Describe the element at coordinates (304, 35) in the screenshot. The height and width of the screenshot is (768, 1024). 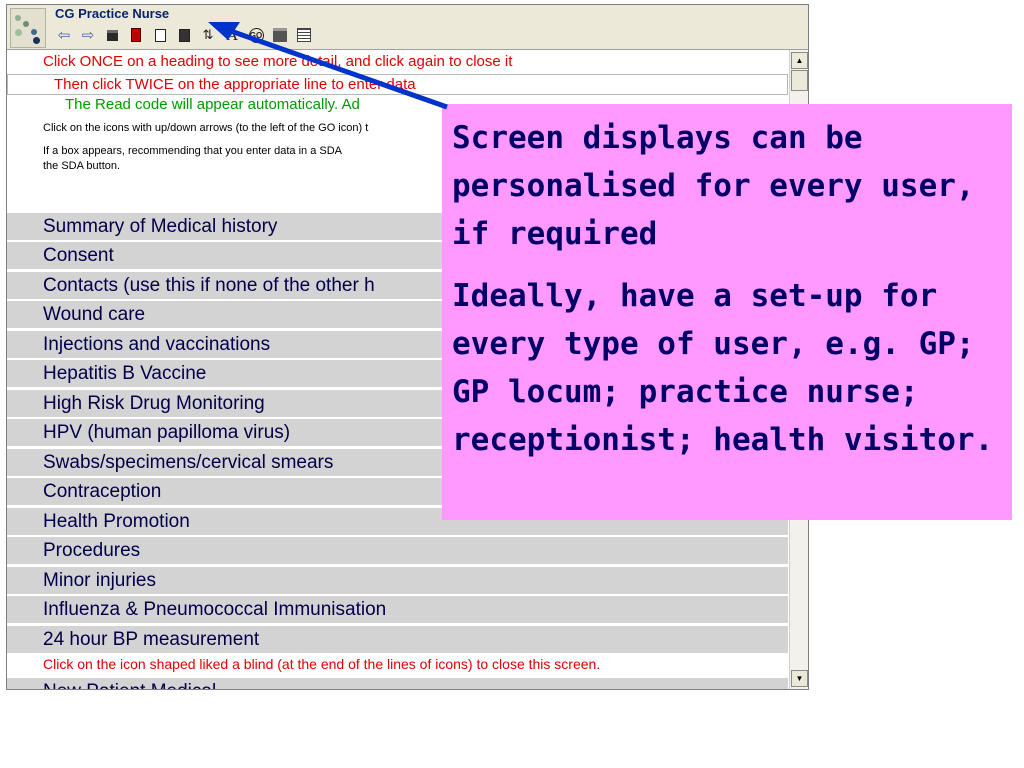
I see `blind-icon` at that location.